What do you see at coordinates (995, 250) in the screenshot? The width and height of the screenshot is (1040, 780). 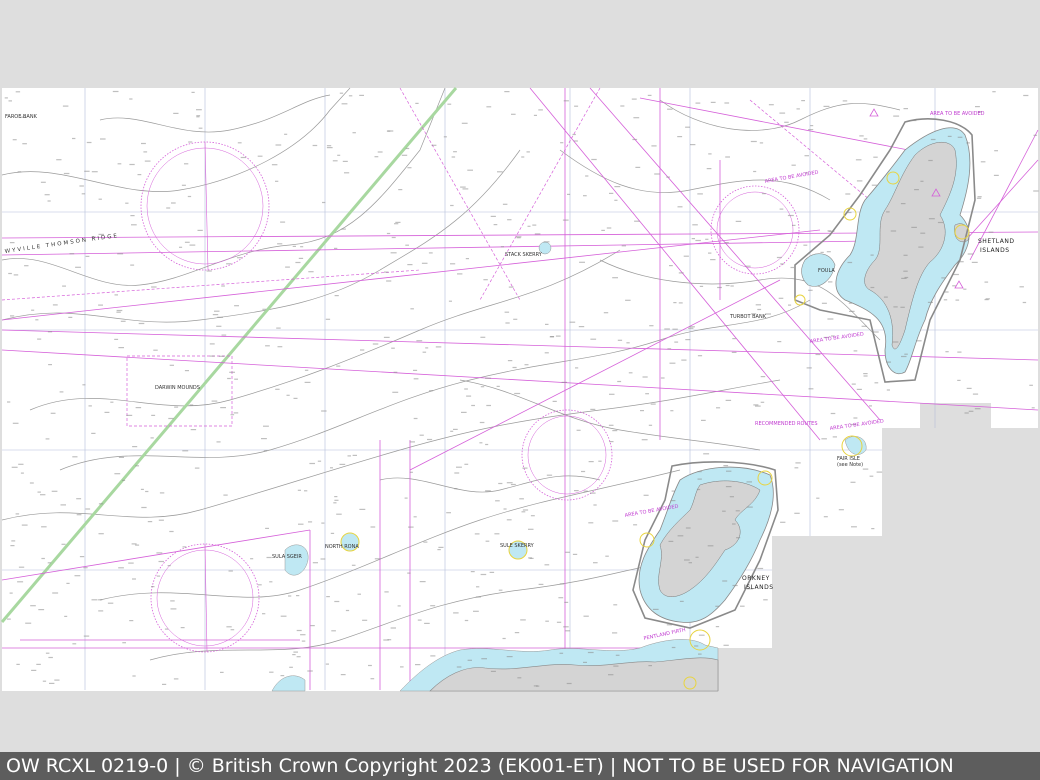 I see `label-shetland-islands: ISLANDS` at bounding box center [995, 250].